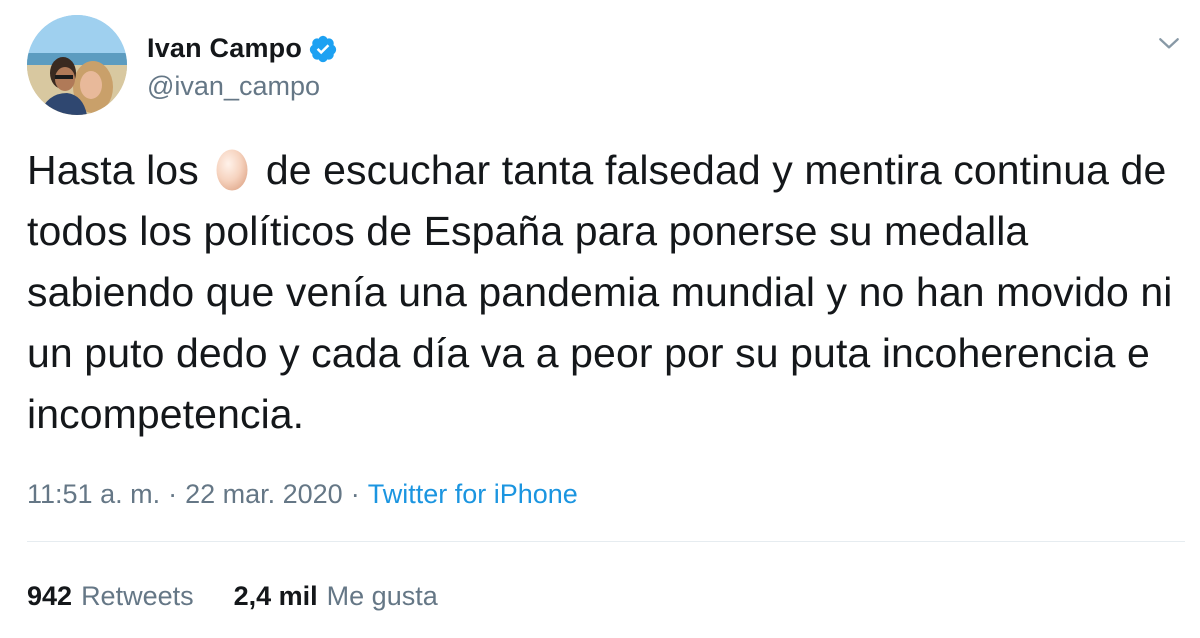 The width and height of the screenshot is (1200, 638). Describe the element at coordinates (113, 170) in the screenshot. I see `tweet-text-start: Hasta los` at that location.